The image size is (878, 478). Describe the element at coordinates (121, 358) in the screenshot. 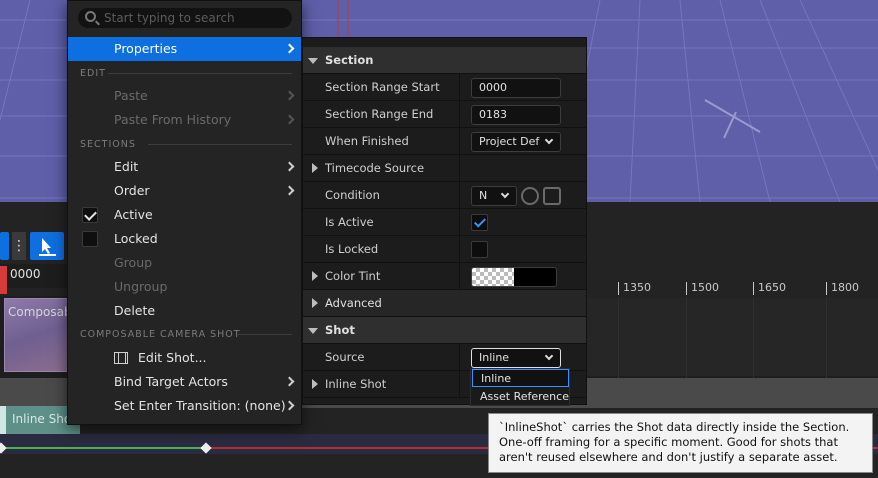

I see `film-icon` at that location.